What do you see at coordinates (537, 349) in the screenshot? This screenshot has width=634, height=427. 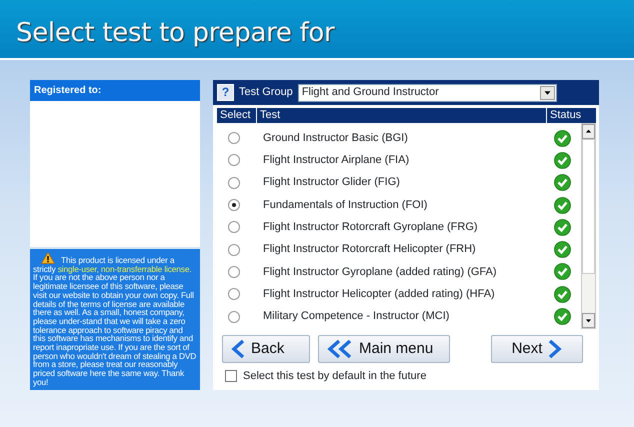 I see `next-button: Next` at bounding box center [537, 349].